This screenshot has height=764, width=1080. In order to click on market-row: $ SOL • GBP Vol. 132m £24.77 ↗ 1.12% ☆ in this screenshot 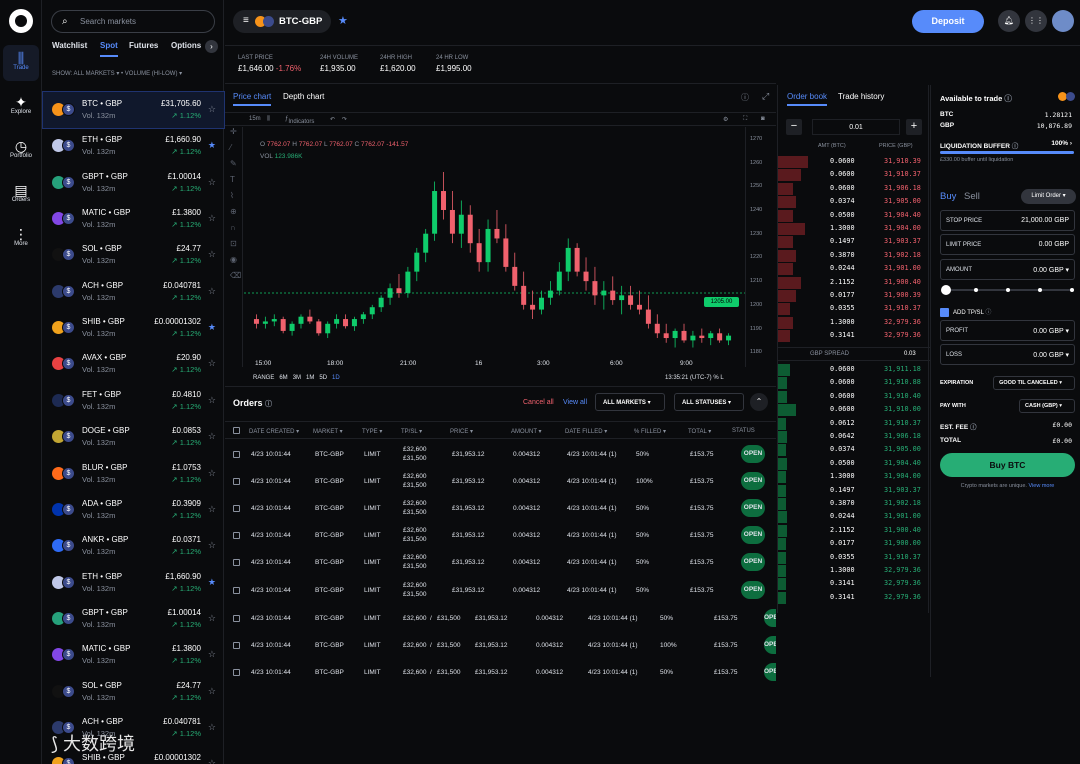, I will do `click(133, 692)`.